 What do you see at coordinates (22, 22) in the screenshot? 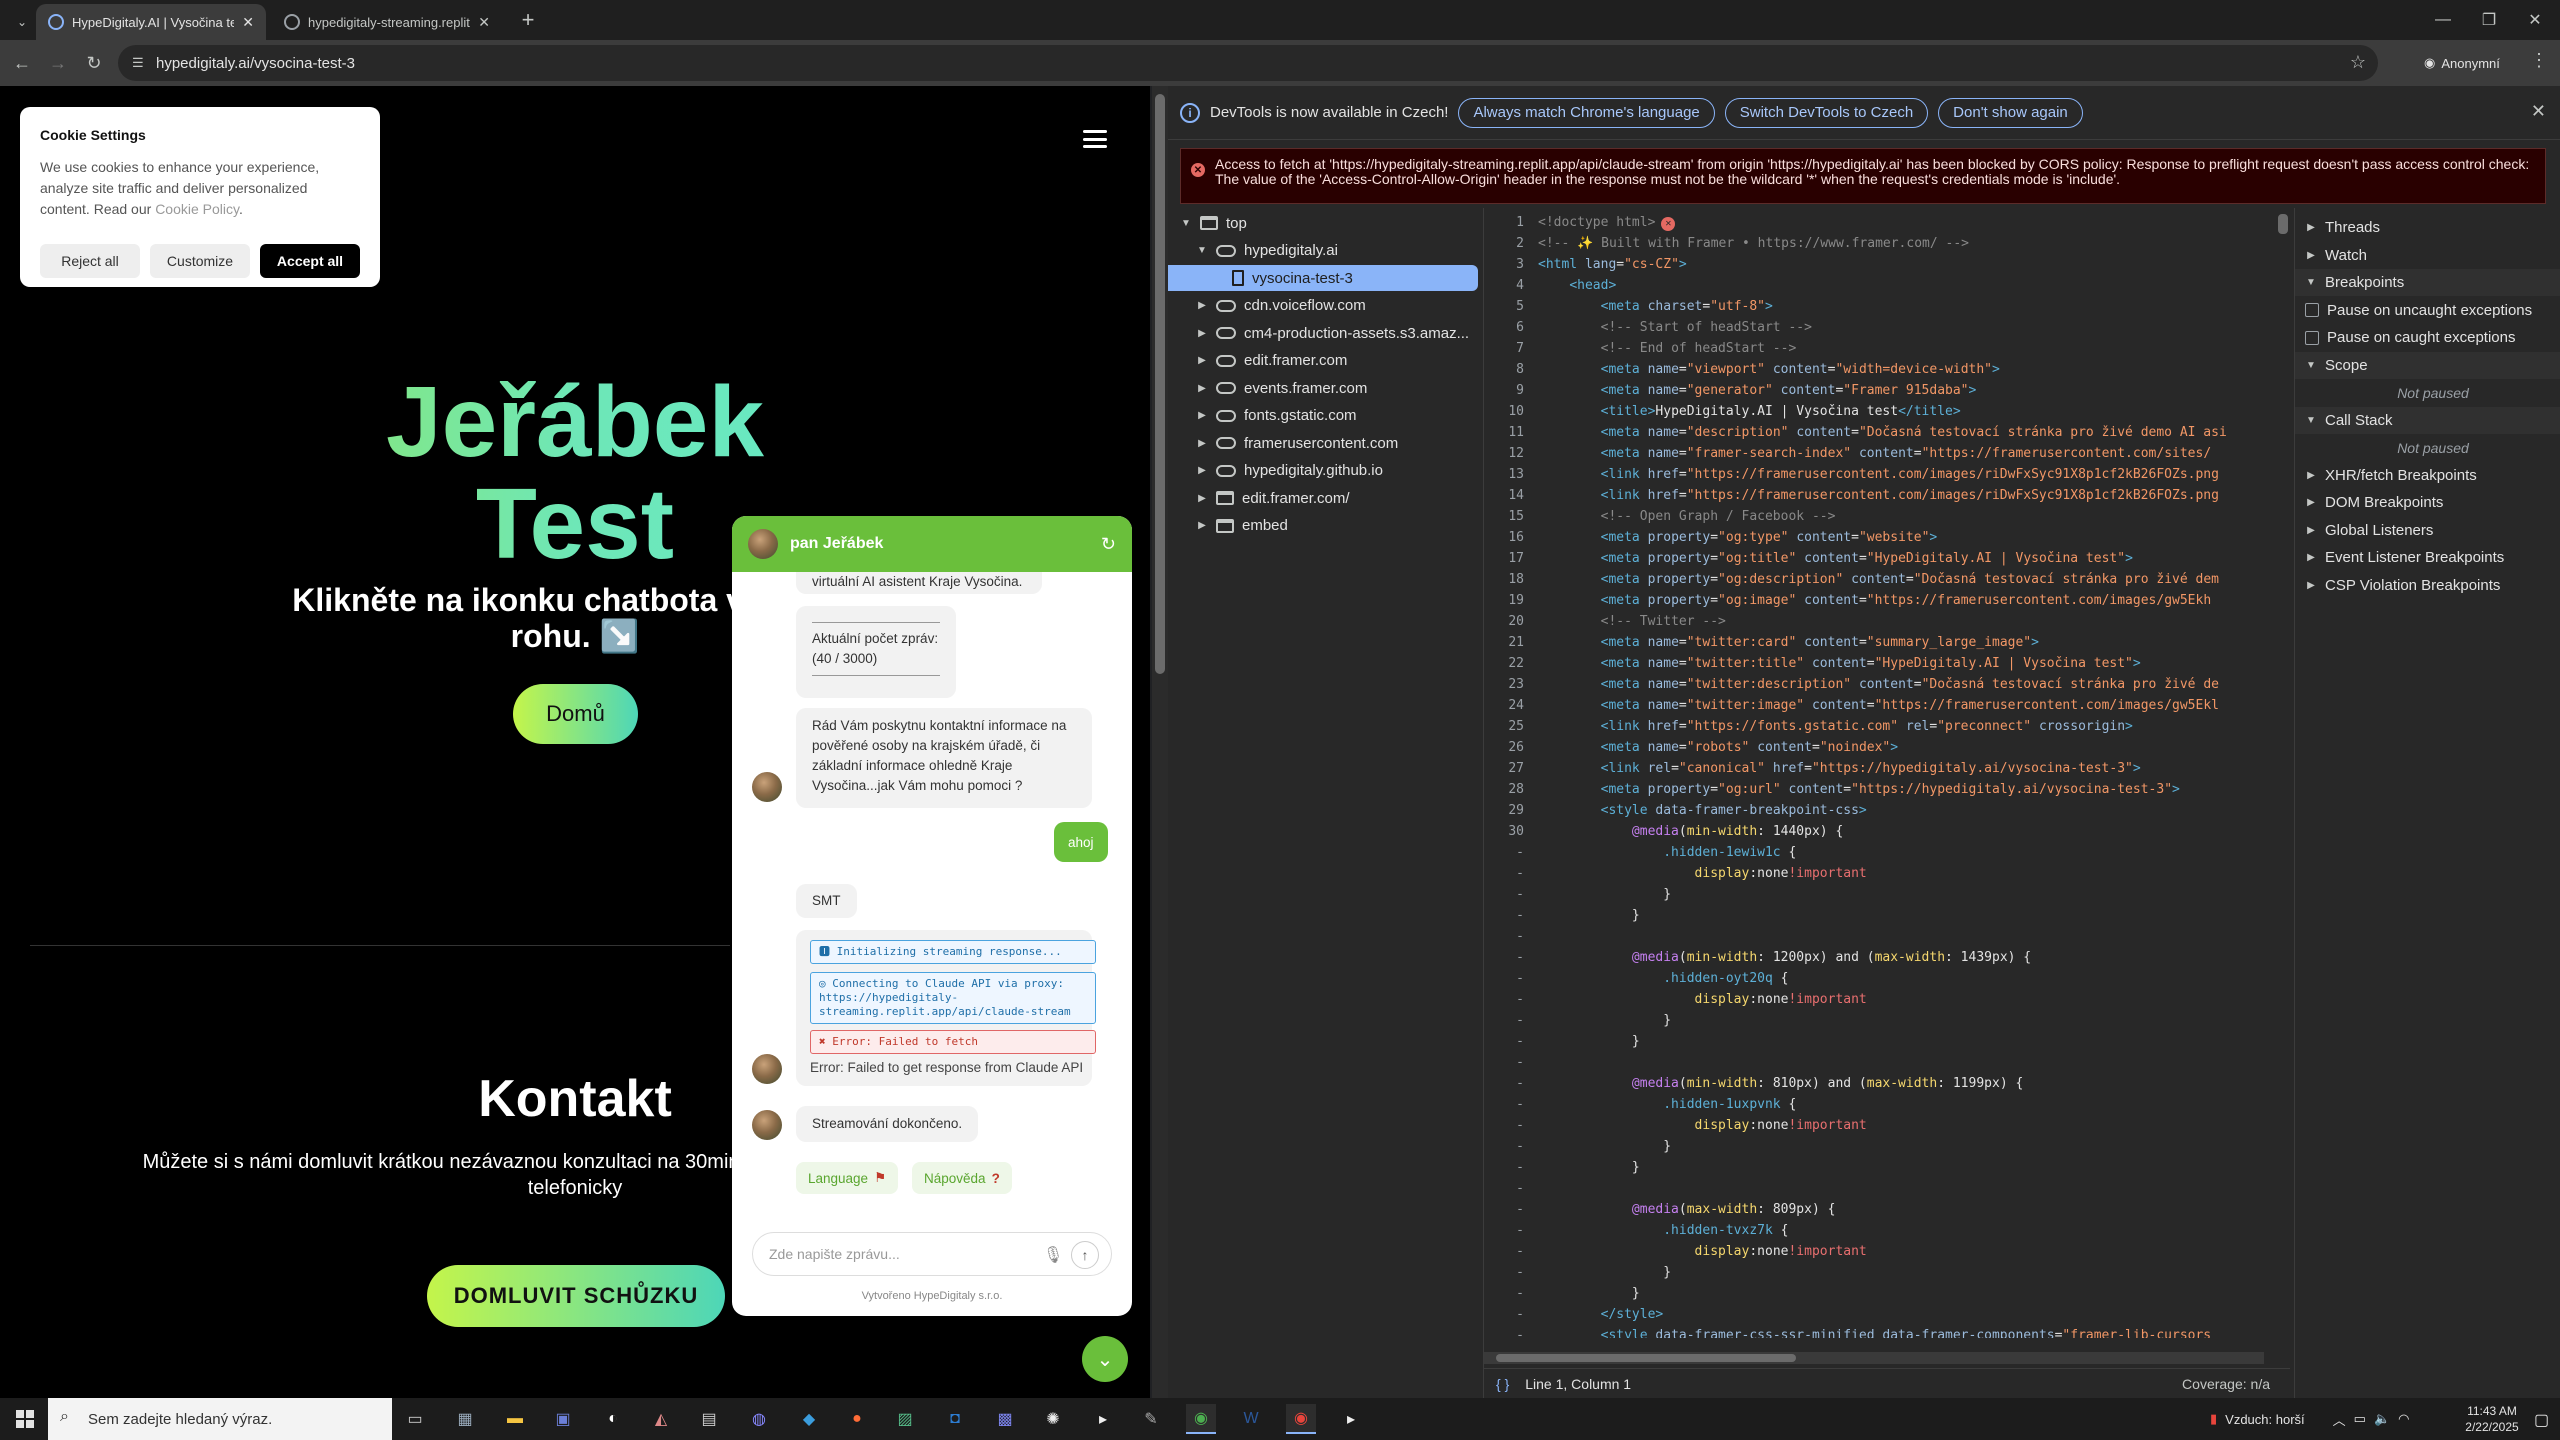
I see `tab-search-button: ⌄` at bounding box center [22, 22].